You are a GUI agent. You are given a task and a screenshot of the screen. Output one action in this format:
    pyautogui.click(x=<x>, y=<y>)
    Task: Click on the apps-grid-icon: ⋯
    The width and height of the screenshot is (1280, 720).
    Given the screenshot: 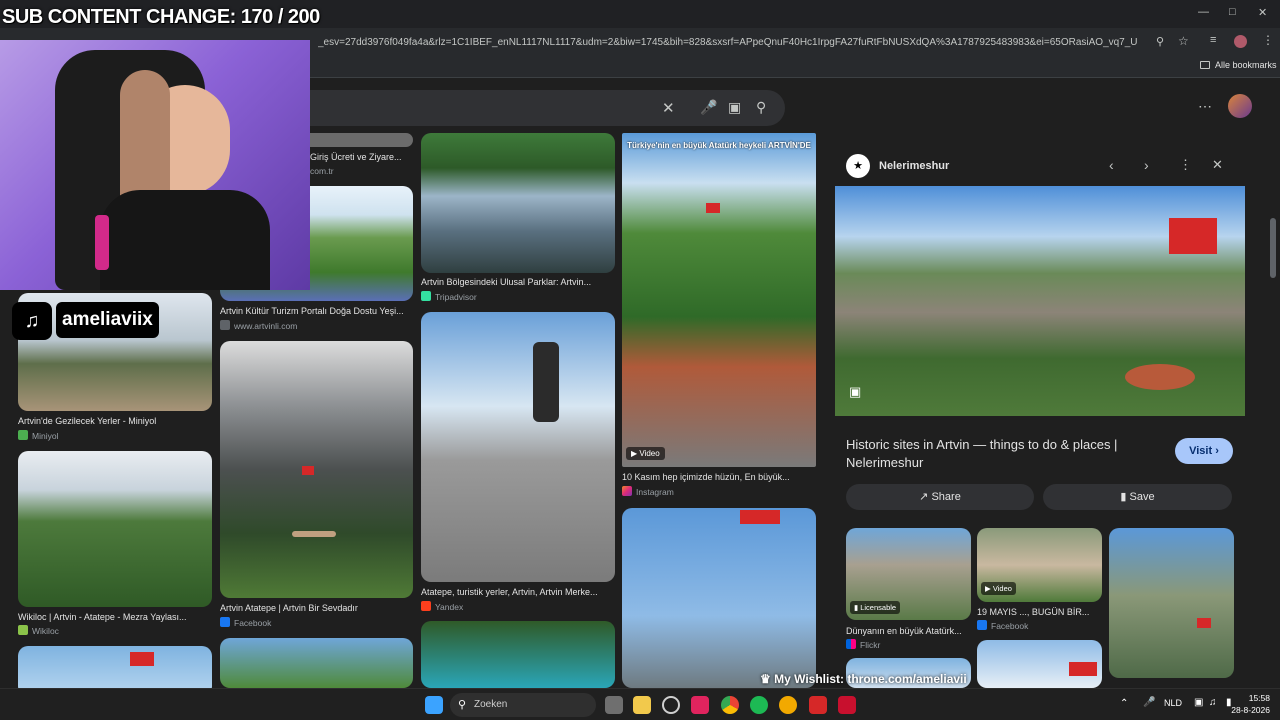 What is the action you would take?
    pyautogui.click(x=1205, y=106)
    